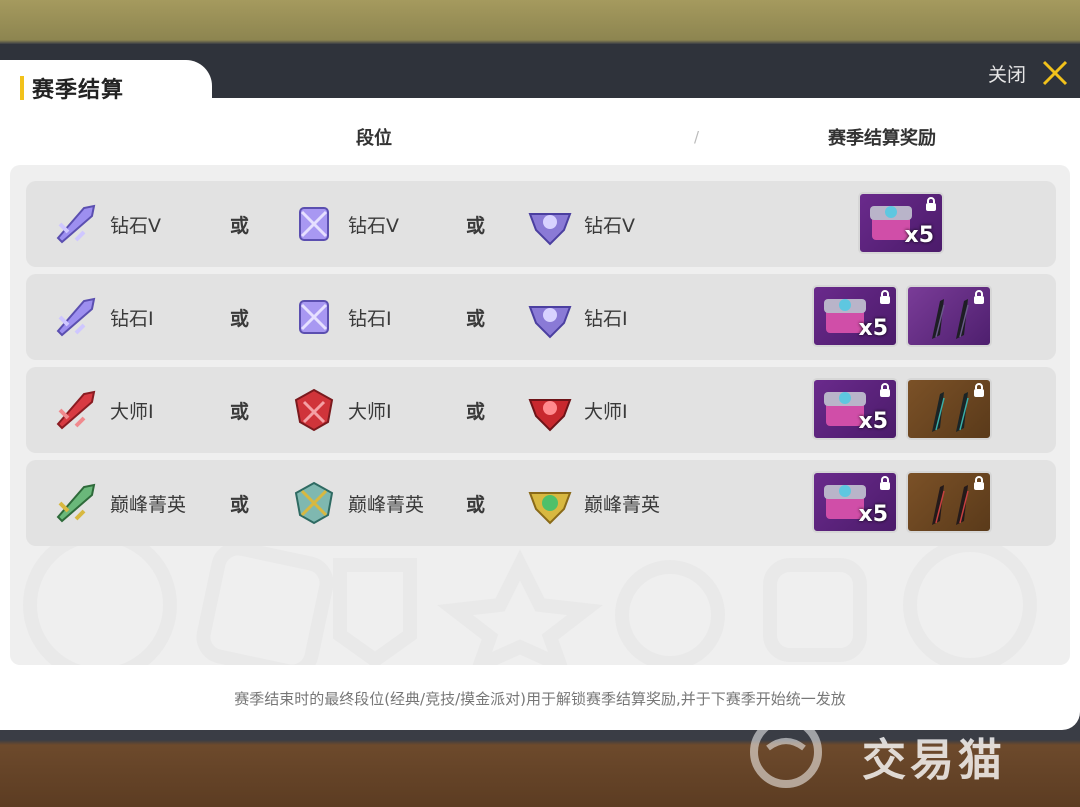 This screenshot has width=1080, height=807. I want to click on master-sword-emblem-icon, so click(76, 410).